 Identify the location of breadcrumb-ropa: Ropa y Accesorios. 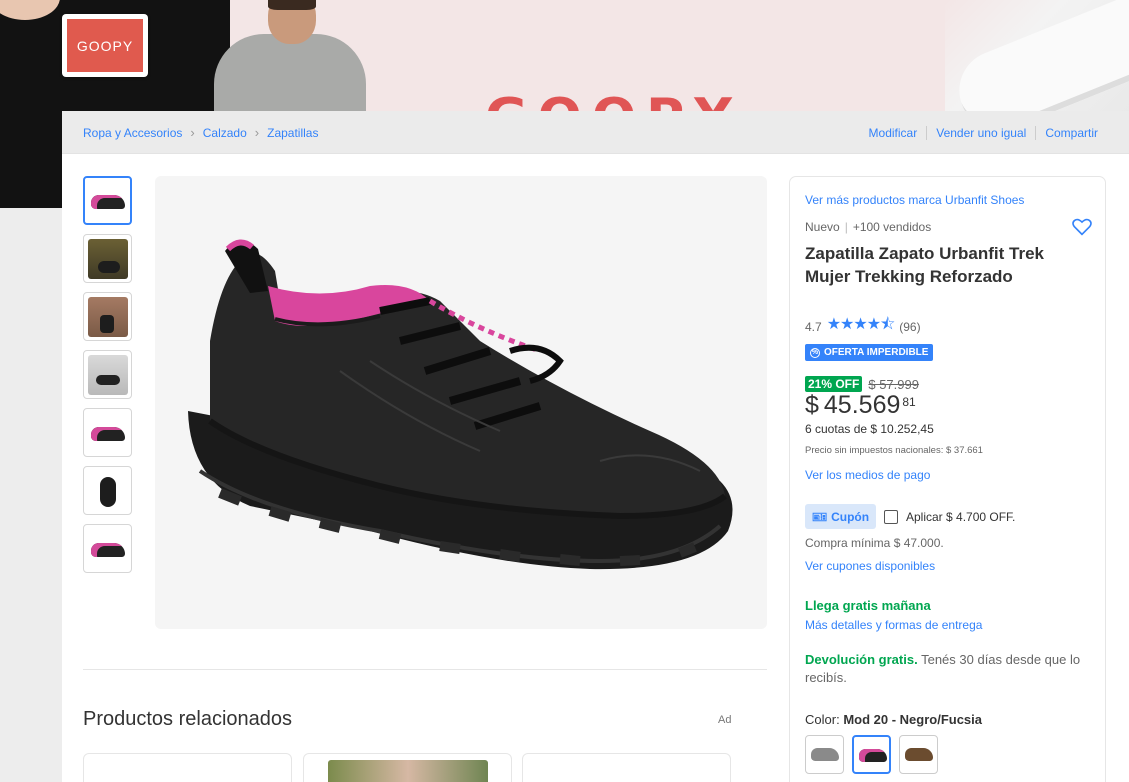
(132, 133).